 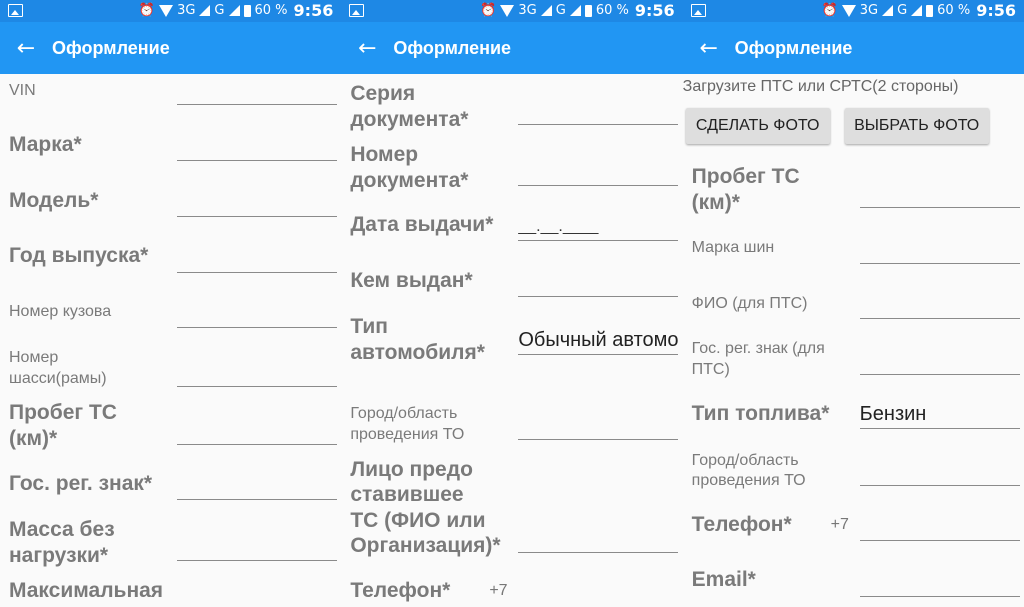 What do you see at coordinates (418, 520) in the screenshot?
I see `person-label-3: ТС (ФИО или` at bounding box center [418, 520].